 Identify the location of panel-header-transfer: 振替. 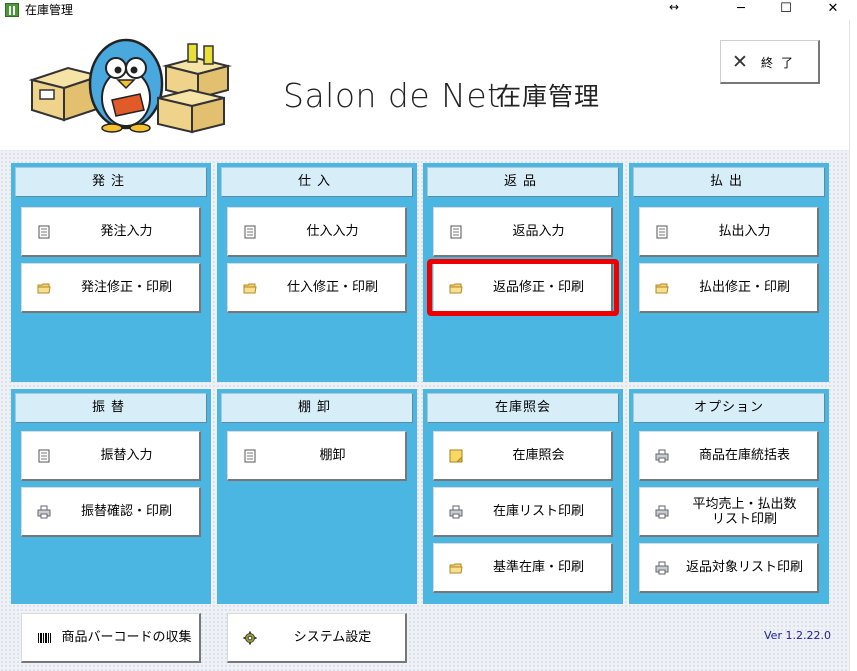
(111, 408).